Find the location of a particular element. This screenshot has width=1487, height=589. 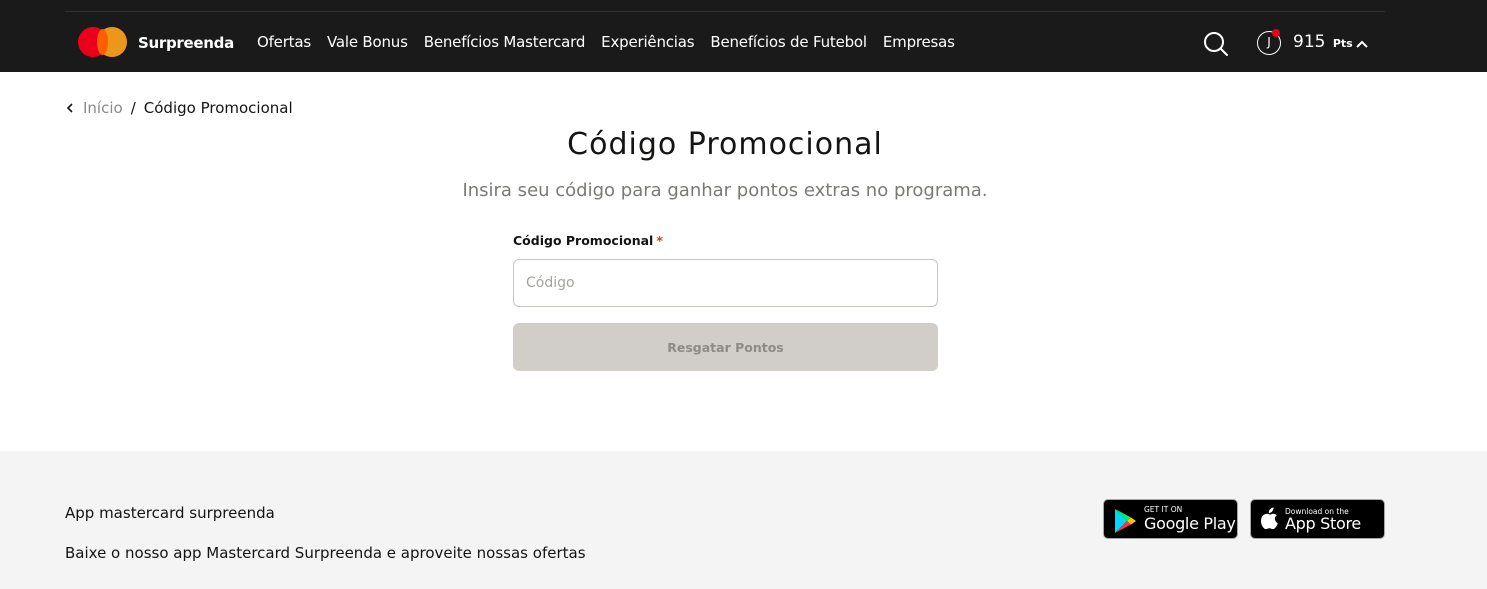

points-balance: 915 Pts is located at coordinates (1323, 42).